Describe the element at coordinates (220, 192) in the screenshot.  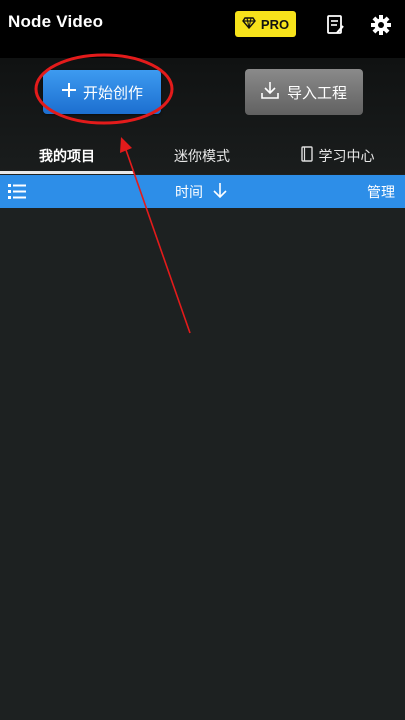
I see `arrow-down-icon` at that location.